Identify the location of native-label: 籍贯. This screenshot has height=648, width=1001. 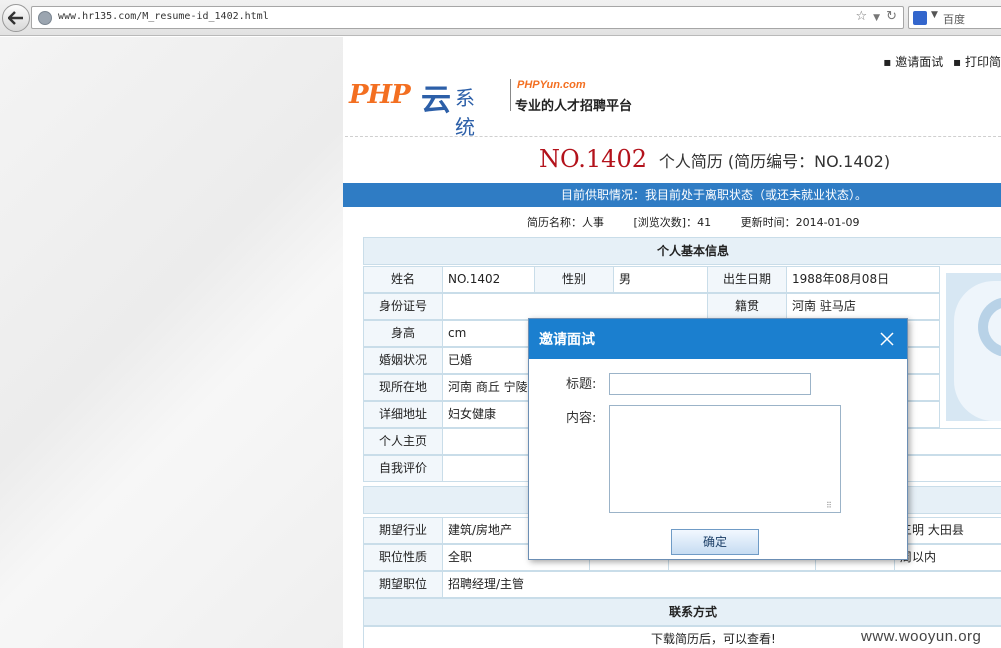
(747, 306).